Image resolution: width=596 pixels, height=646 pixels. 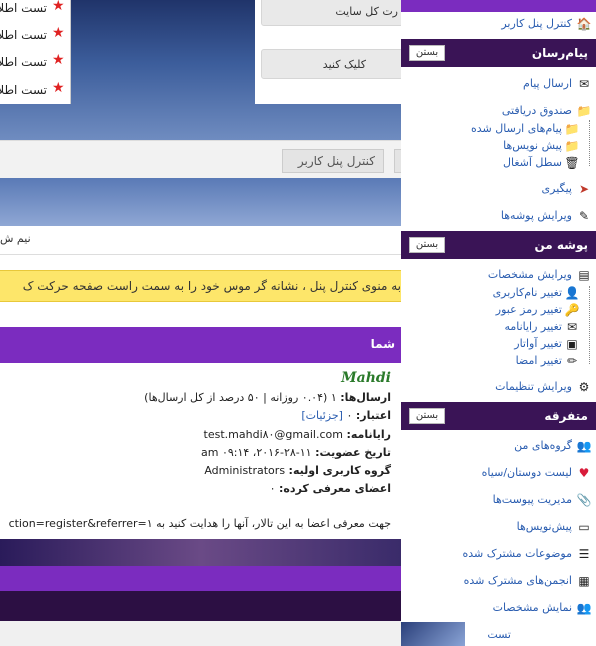 What do you see at coordinates (498, 245) in the screenshot?
I see `mypage-header: پوشه من بستن` at bounding box center [498, 245].